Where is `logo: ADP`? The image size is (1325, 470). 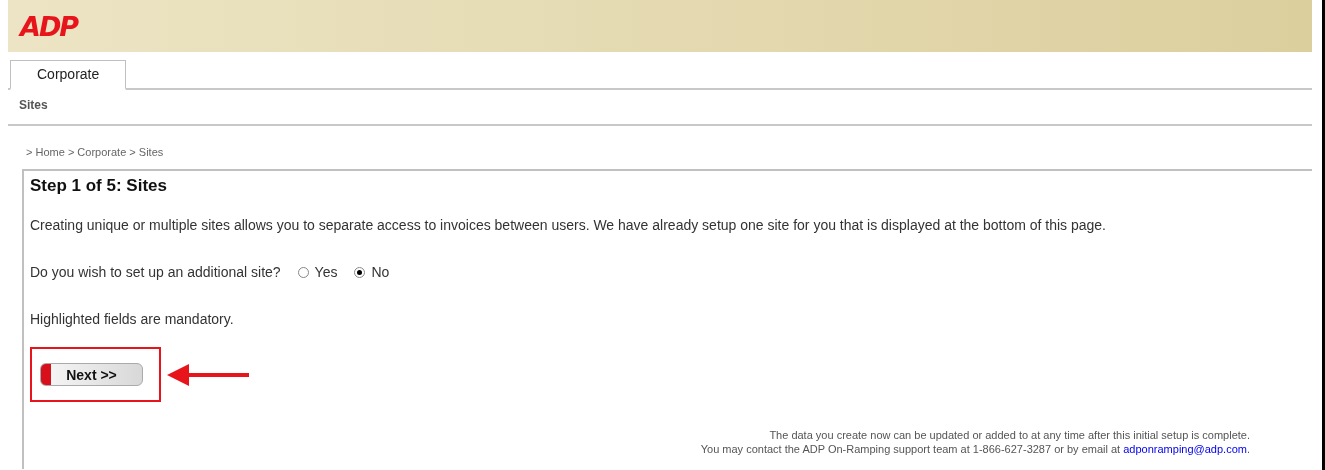
logo: ADP is located at coordinates (49, 26).